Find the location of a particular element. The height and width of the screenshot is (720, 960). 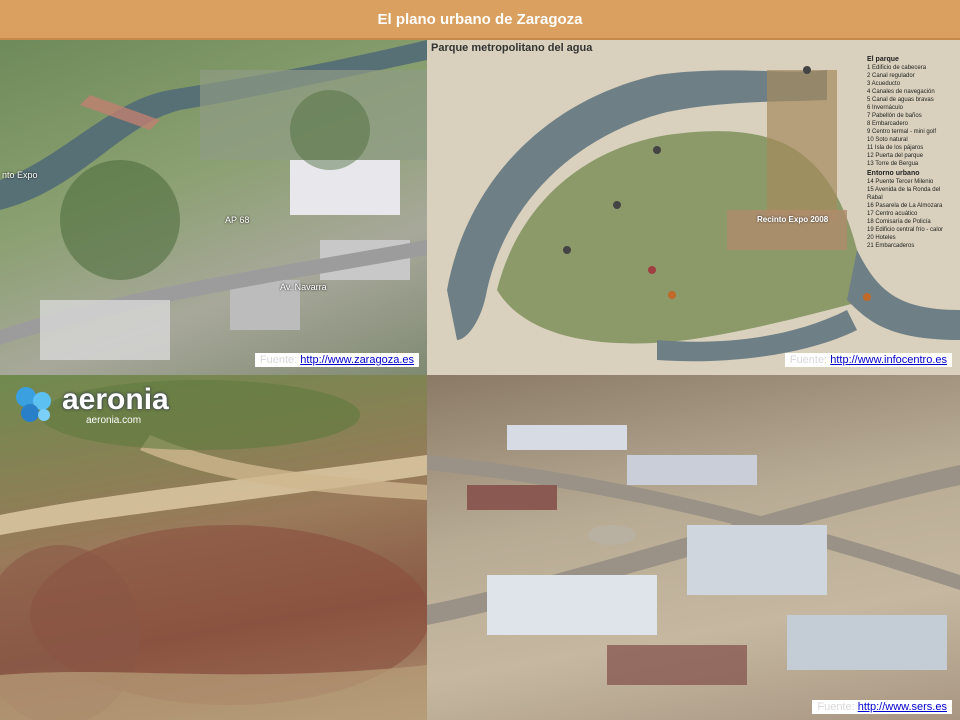

map-title: Parque metropolitano del agua is located at coordinates (512, 48).